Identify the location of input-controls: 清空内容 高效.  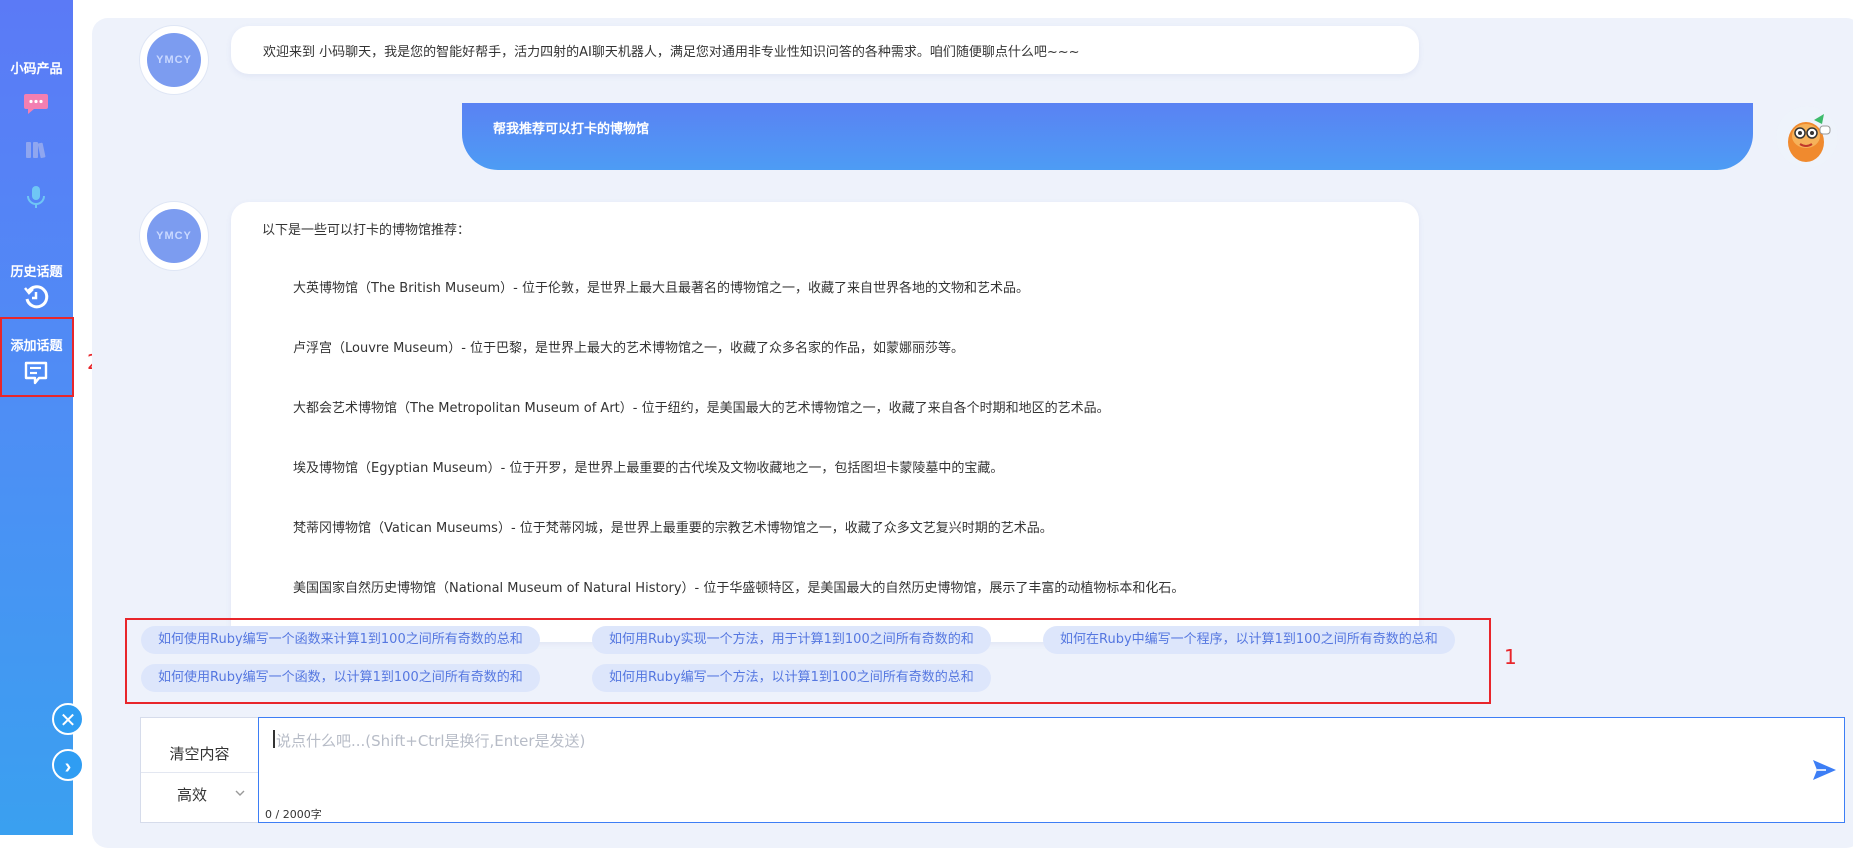
(200, 770).